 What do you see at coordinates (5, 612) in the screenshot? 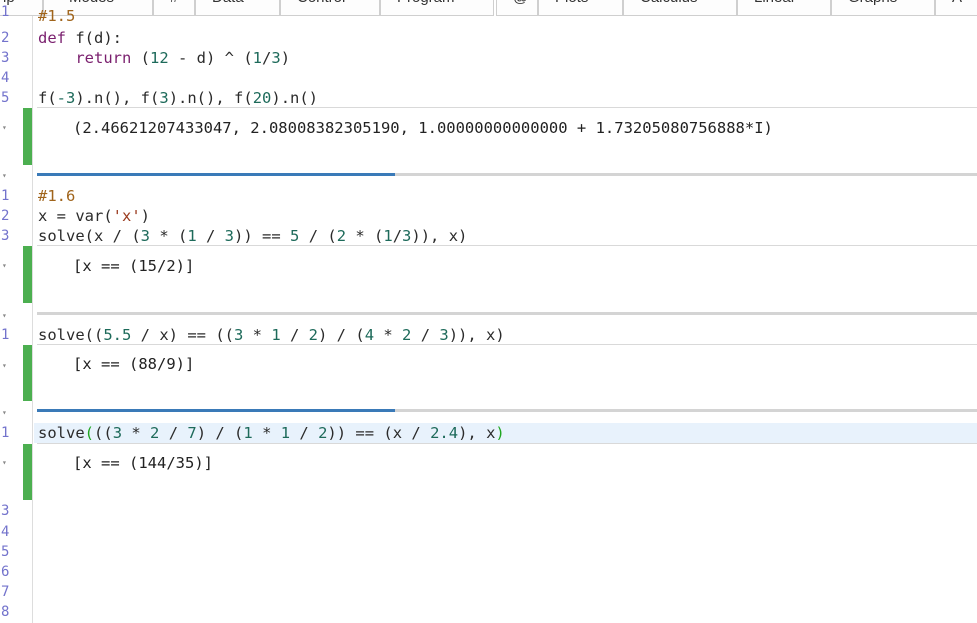
I see `line-number: 8` at bounding box center [5, 612].